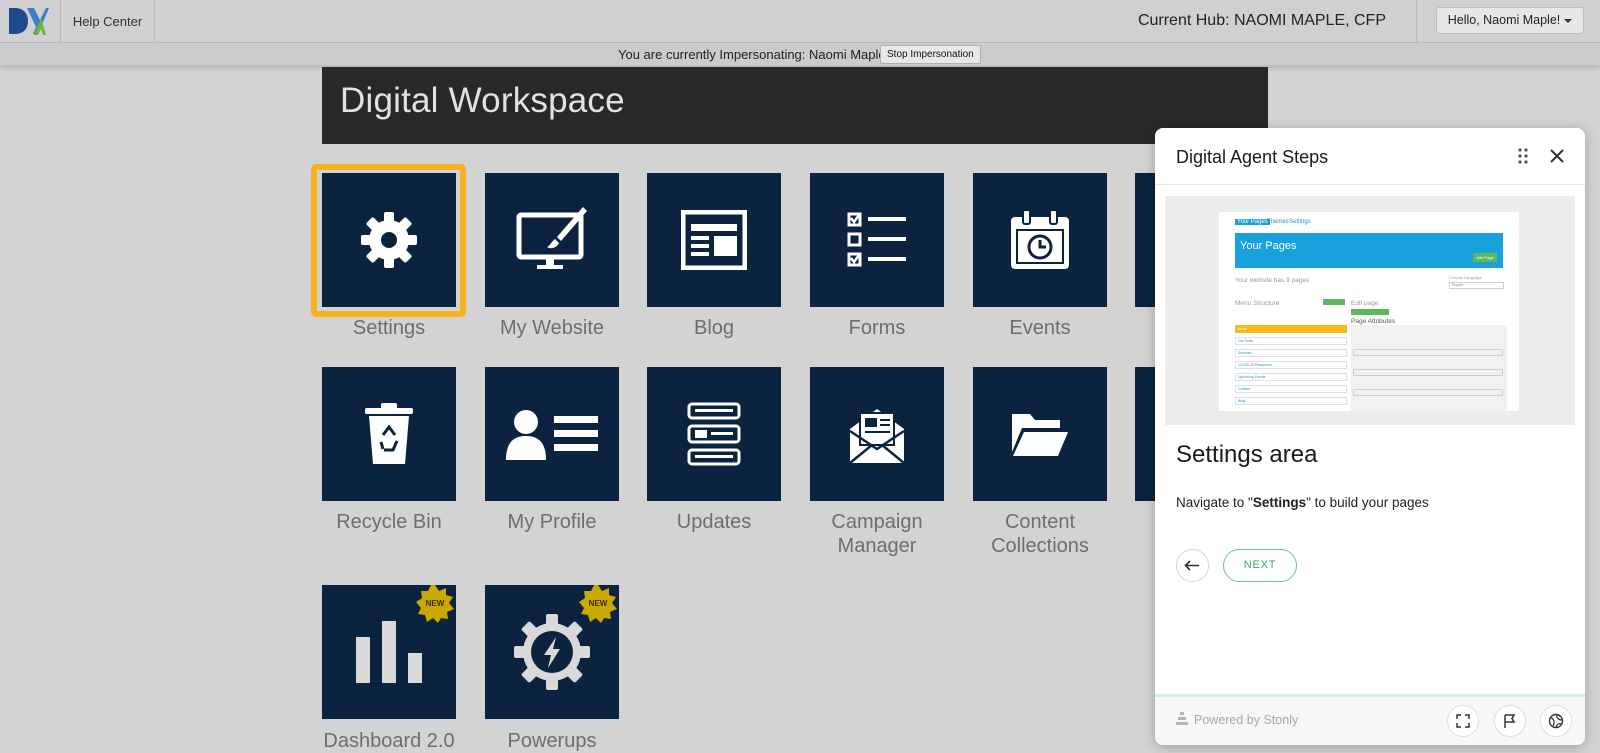 The height and width of the screenshot is (753, 1600). What do you see at coordinates (877, 534) in the screenshot?
I see `tile-label-campaign-manager: Campaign Manager` at bounding box center [877, 534].